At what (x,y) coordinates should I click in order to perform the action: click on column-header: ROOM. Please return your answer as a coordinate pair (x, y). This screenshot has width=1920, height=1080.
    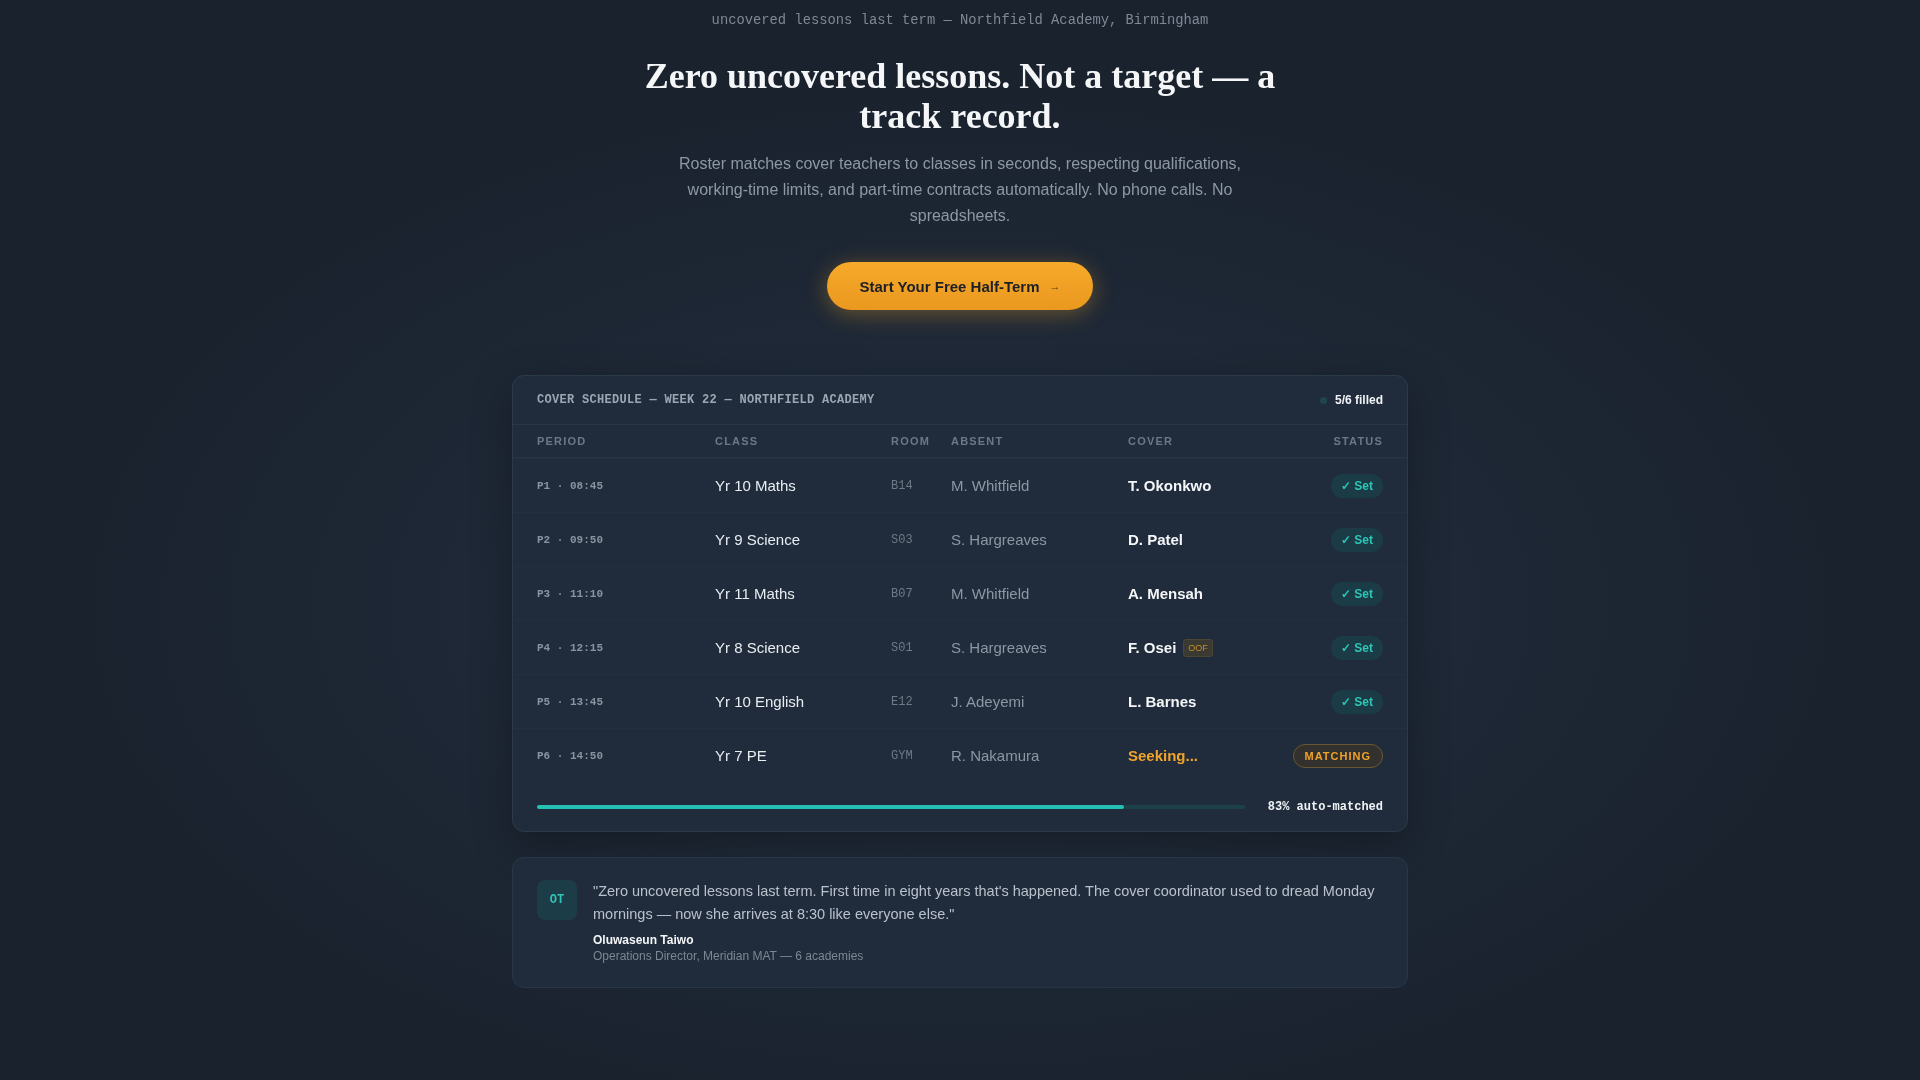
    Looking at the image, I should click on (911, 441).